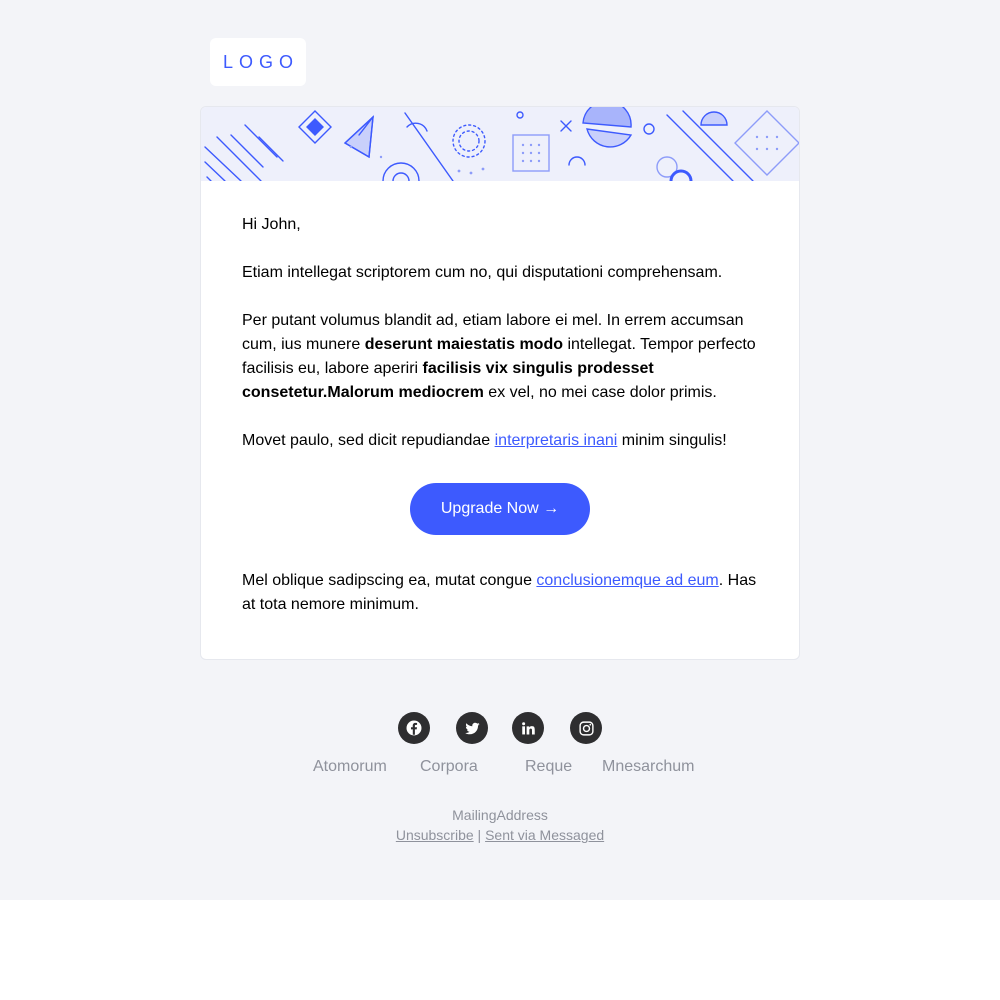 The image size is (1000, 1000). Describe the element at coordinates (389, 580) in the screenshot. I see `paragraph-closing-text: Mel oblique sadipscing ea, mutat congue` at that location.